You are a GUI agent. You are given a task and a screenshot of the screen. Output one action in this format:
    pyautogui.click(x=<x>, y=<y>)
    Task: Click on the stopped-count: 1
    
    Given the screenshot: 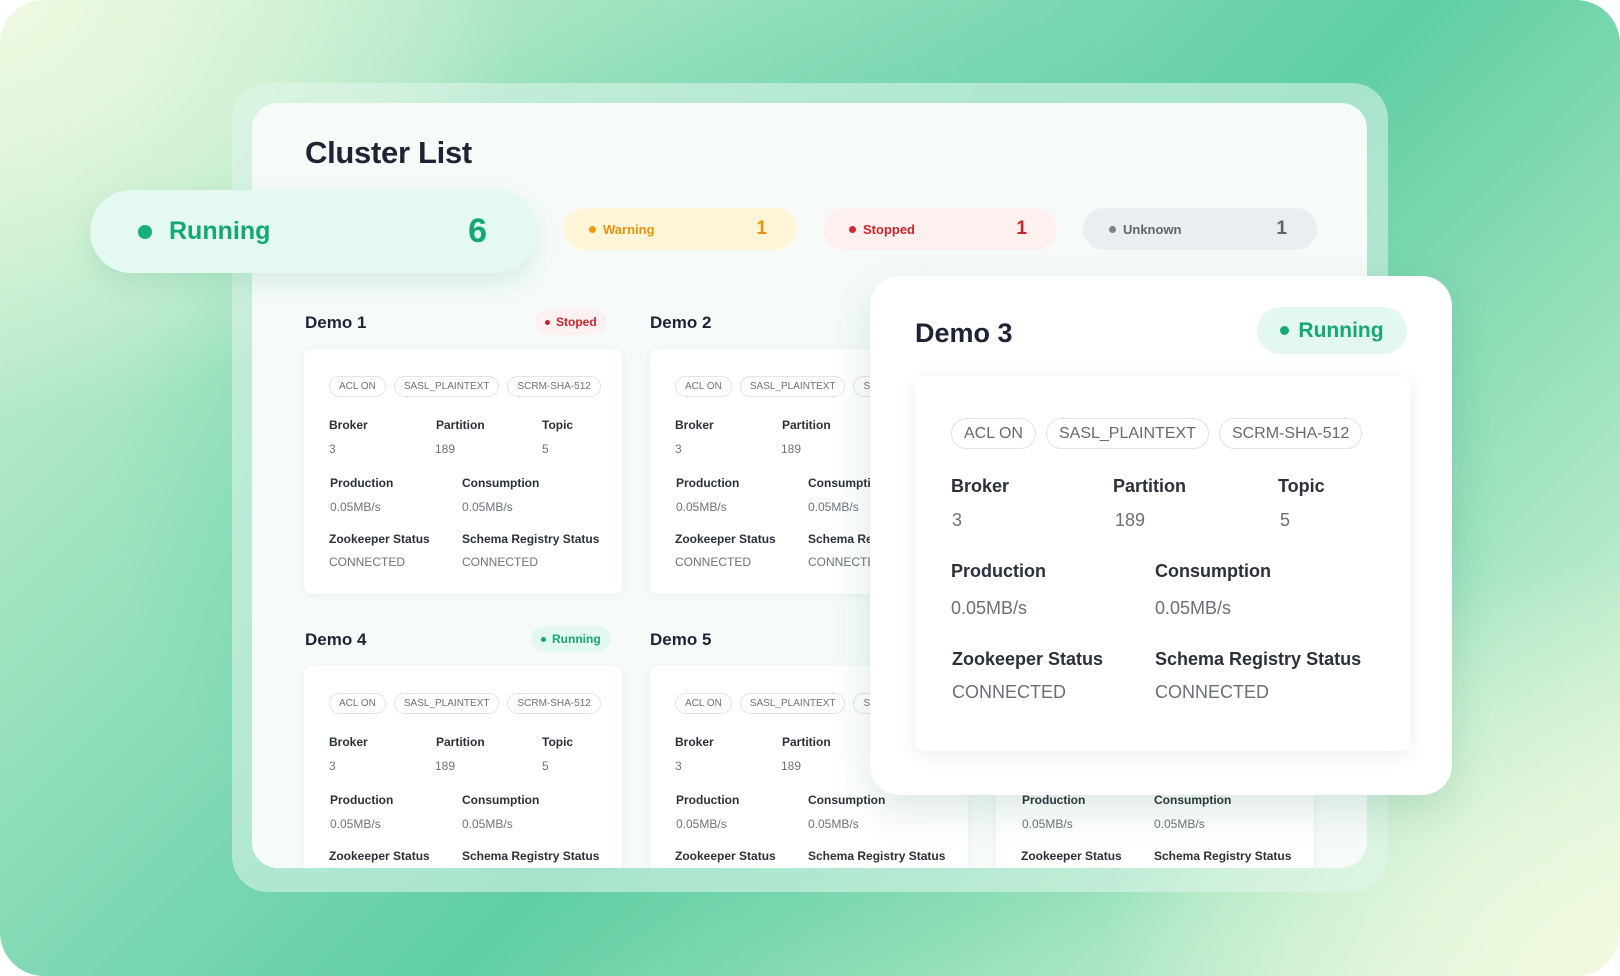 What is the action you would take?
    pyautogui.click(x=1021, y=228)
    